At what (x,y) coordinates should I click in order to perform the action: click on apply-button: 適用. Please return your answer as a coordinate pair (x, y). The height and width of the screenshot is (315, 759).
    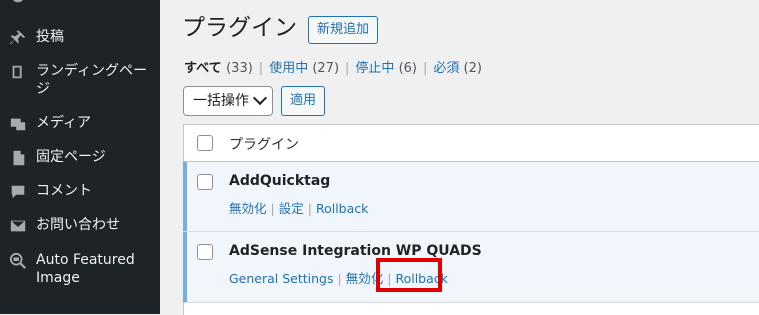
    Looking at the image, I should click on (303, 101).